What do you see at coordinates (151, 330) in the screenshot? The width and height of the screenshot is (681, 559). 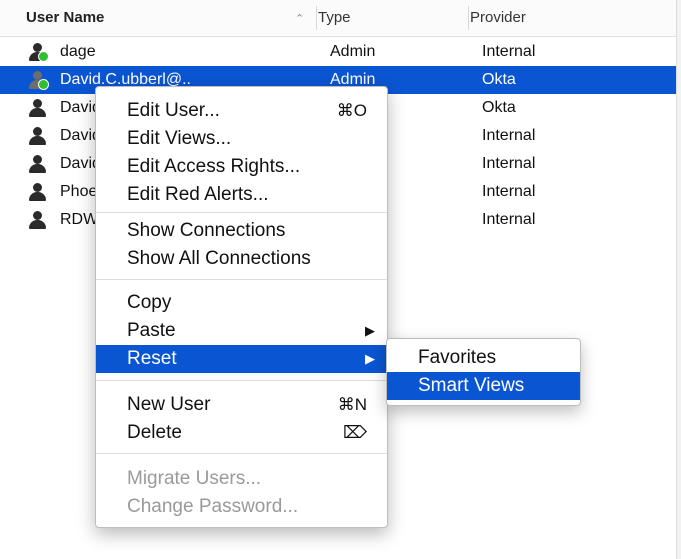 I see `menu-item-label: Paste` at bounding box center [151, 330].